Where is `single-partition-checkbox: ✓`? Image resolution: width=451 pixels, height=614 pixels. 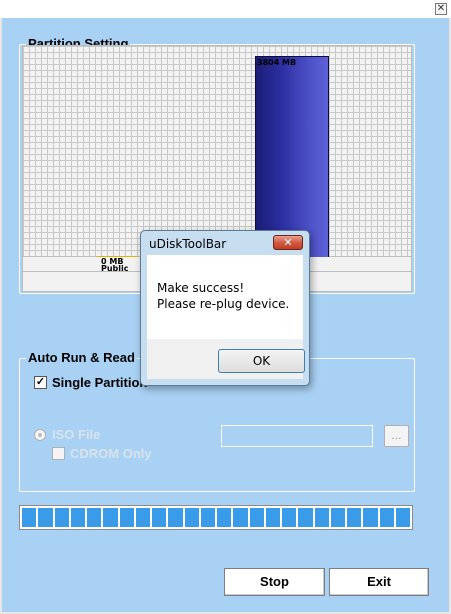
single-partition-checkbox: ✓ is located at coordinates (40, 382).